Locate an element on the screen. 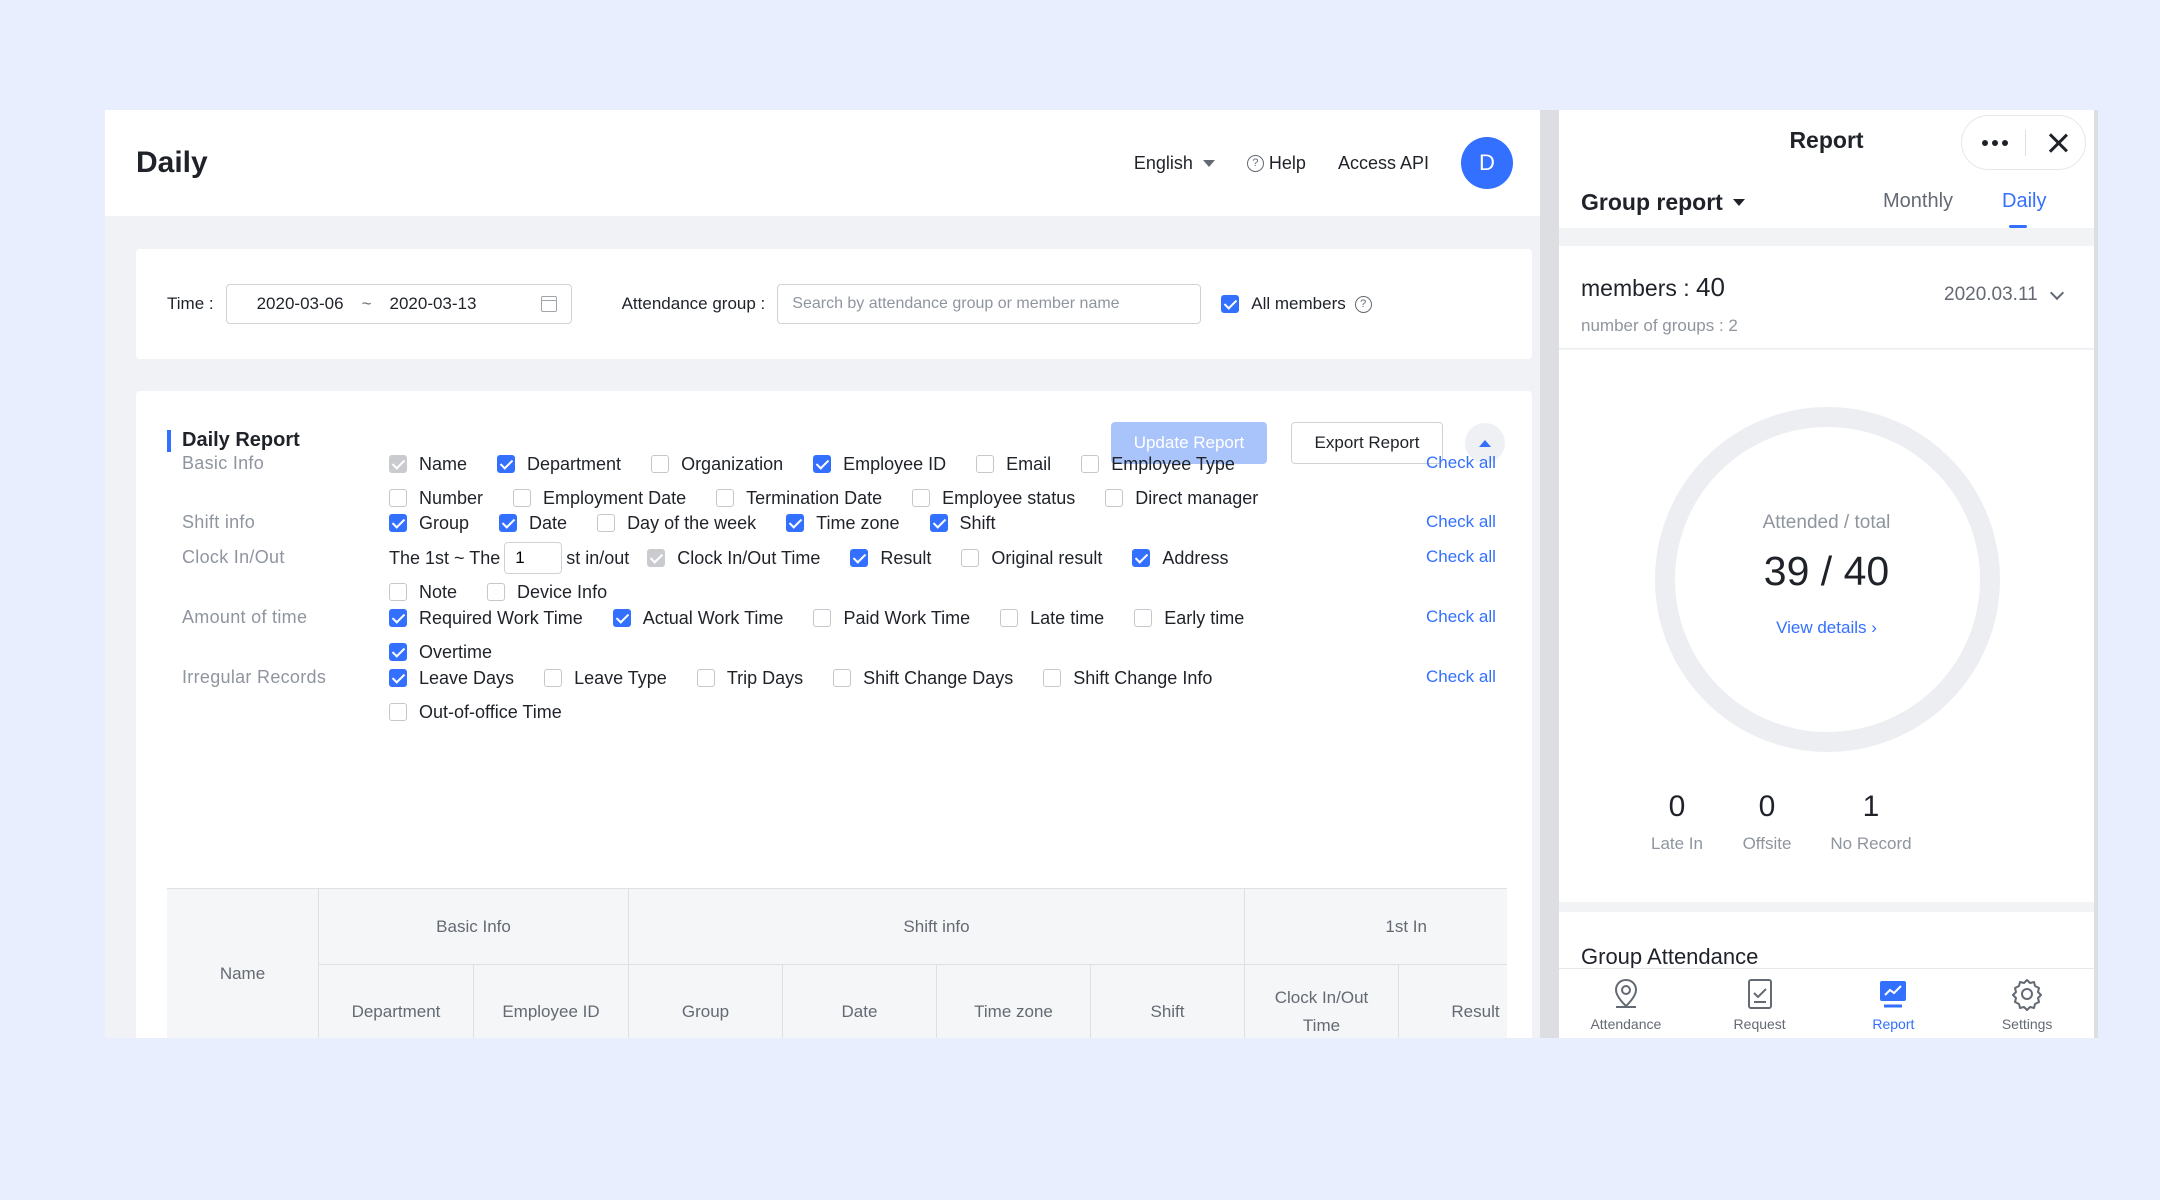 This screenshot has width=2160, height=1200. option-checkbox-item: Note is located at coordinates (423, 592).